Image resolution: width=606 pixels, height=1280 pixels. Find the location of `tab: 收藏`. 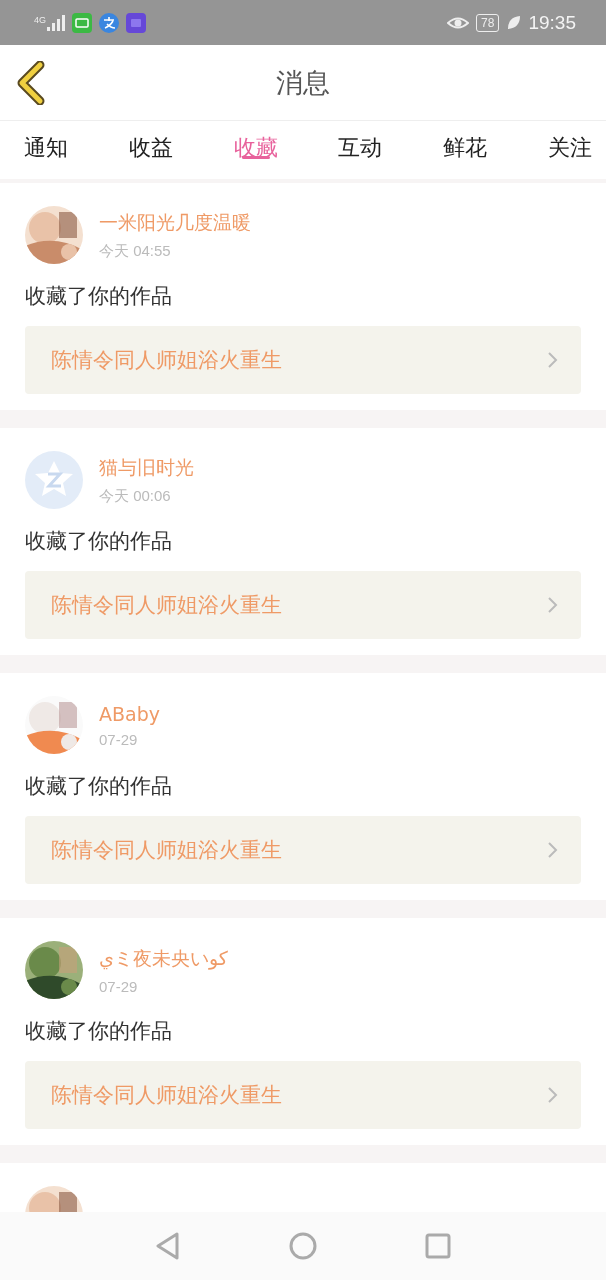

tab: 收藏 is located at coordinates (255, 144).